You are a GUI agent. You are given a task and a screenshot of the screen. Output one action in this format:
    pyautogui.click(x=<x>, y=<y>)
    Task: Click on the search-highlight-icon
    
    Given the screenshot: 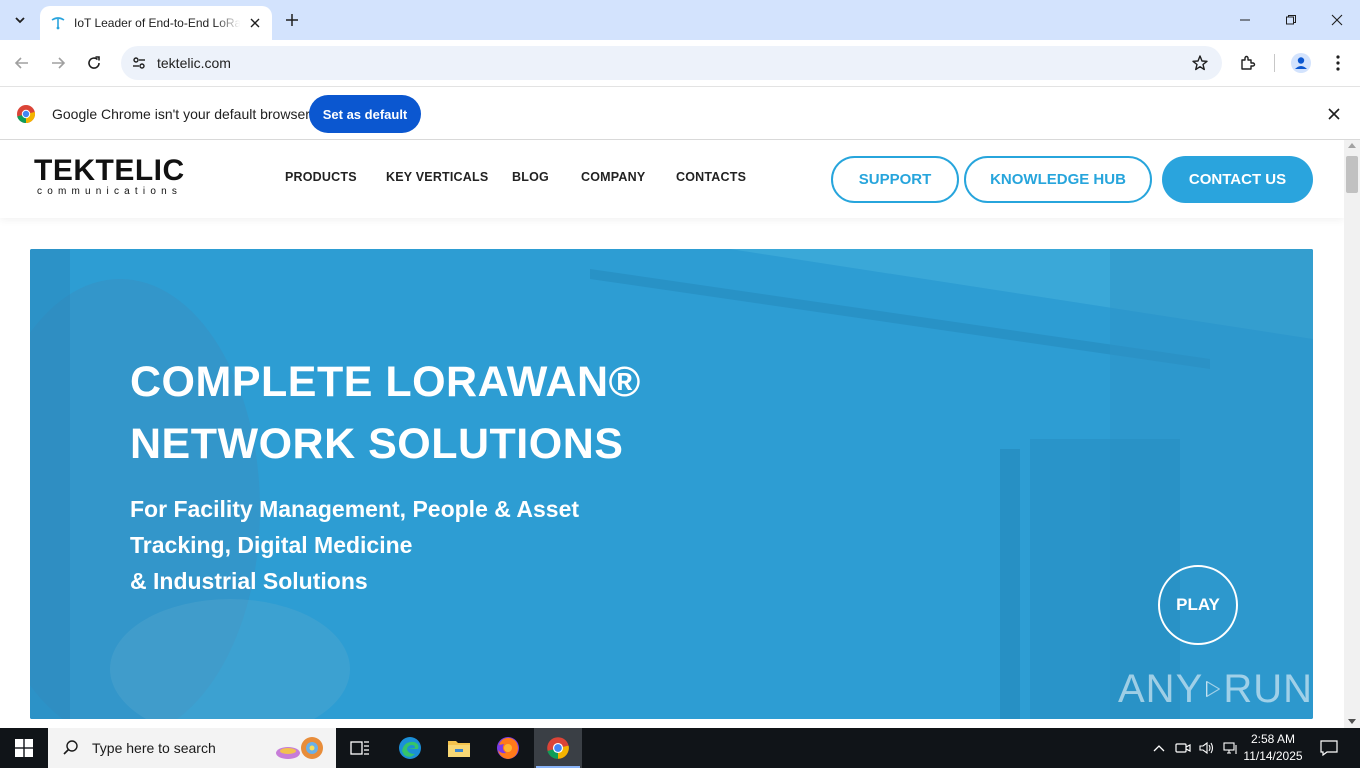 What is the action you would take?
    pyautogui.click(x=299, y=748)
    